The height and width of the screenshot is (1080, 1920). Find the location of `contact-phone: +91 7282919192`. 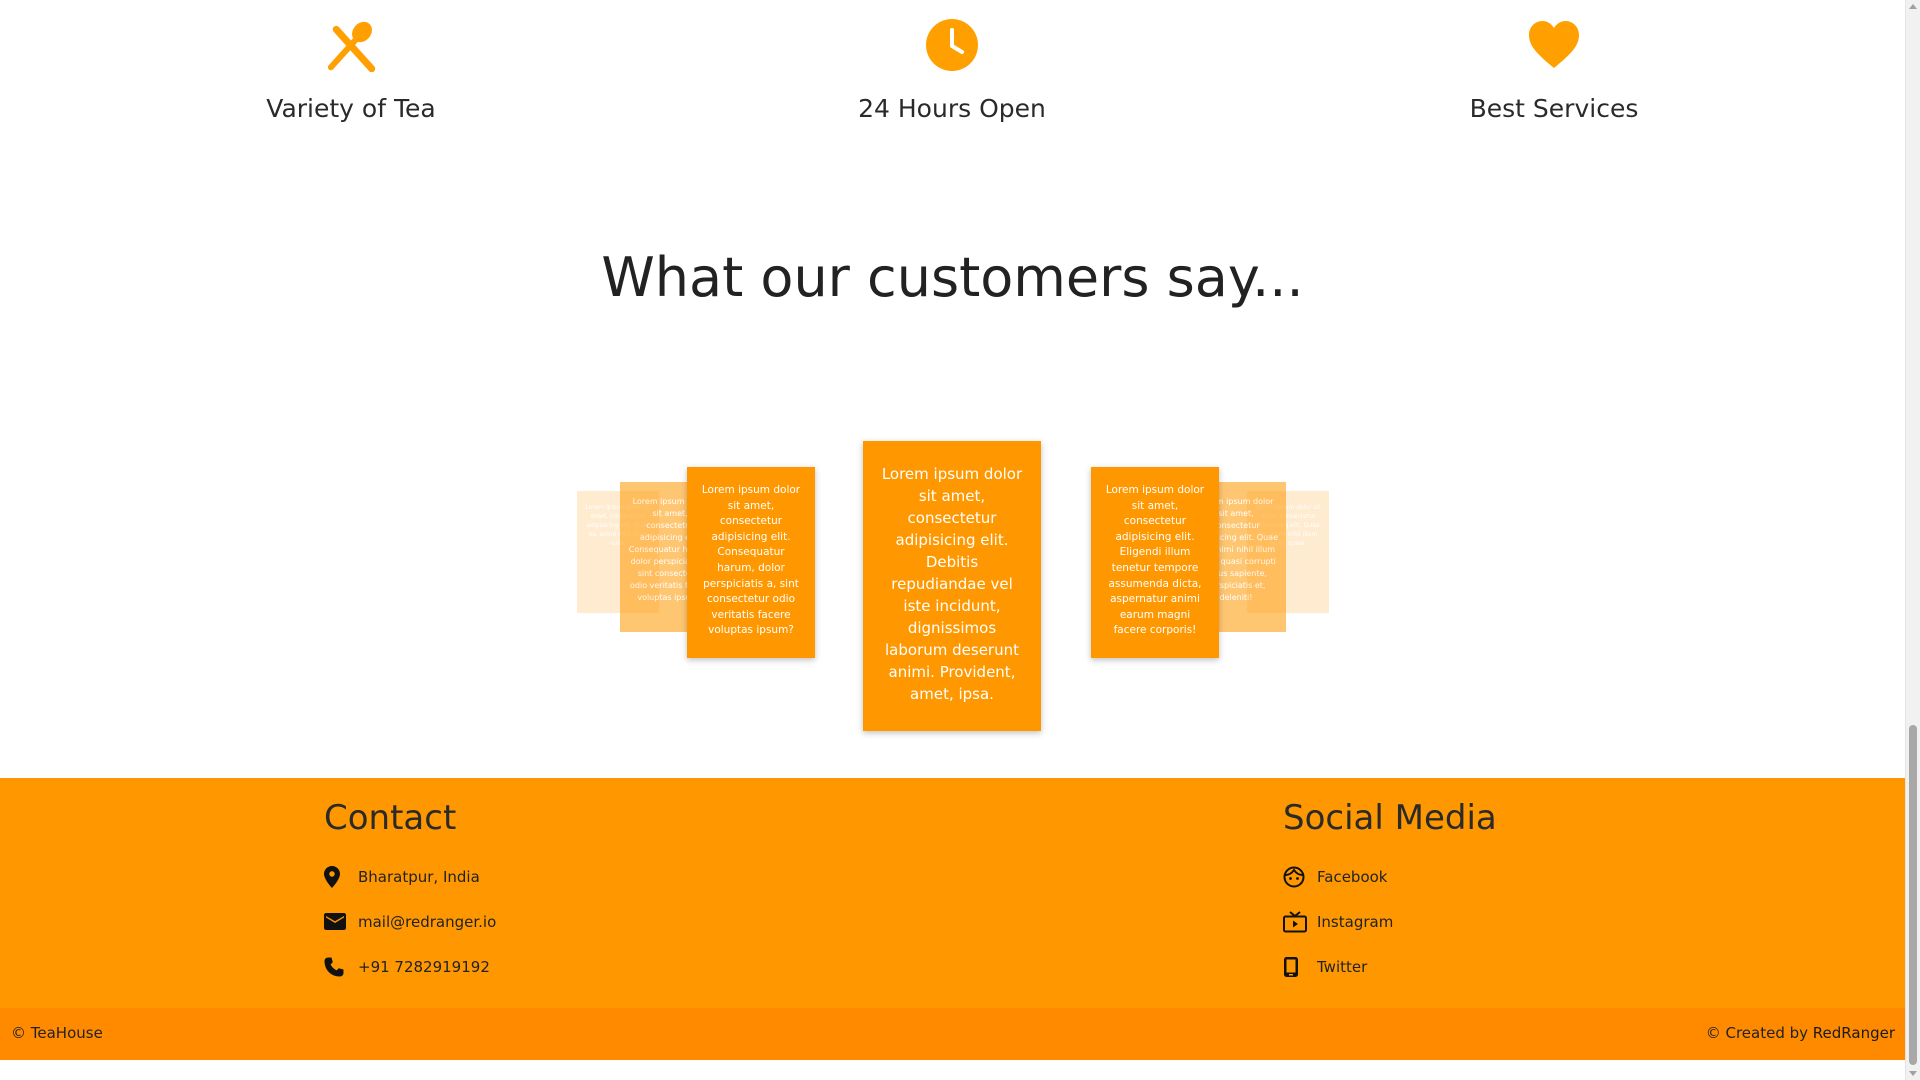

contact-phone: +91 7282919192 is located at coordinates (410, 966).